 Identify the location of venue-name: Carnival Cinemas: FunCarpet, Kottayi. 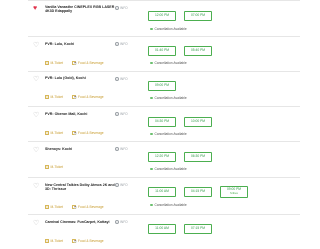
(77, 222).